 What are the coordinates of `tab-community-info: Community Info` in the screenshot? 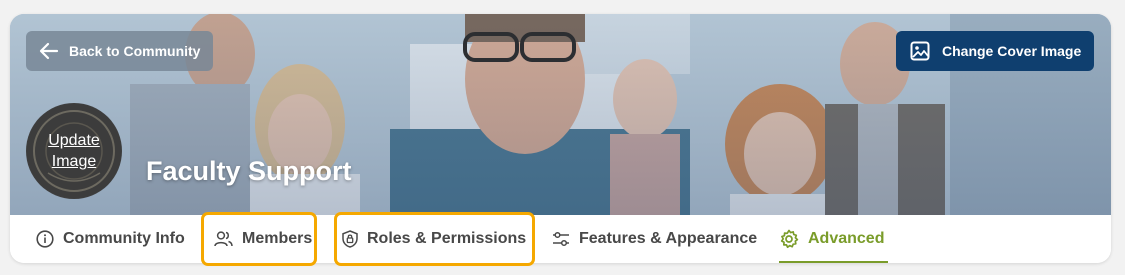 It's located at (110, 239).